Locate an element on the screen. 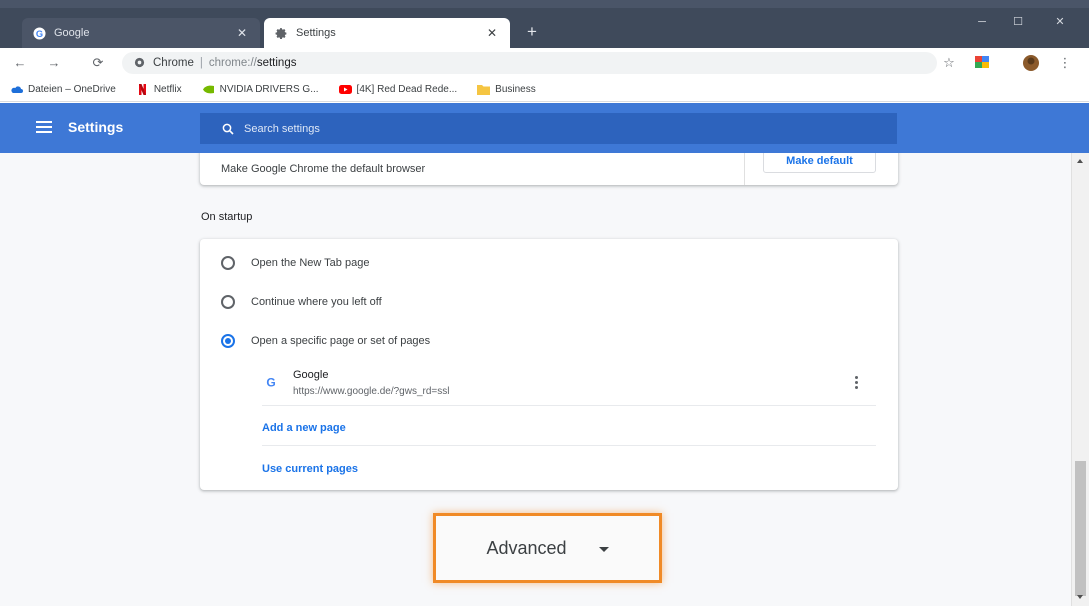 The width and height of the screenshot is (1089, 606). forward-arrow-icon: → is located at coordinates (54, 63).